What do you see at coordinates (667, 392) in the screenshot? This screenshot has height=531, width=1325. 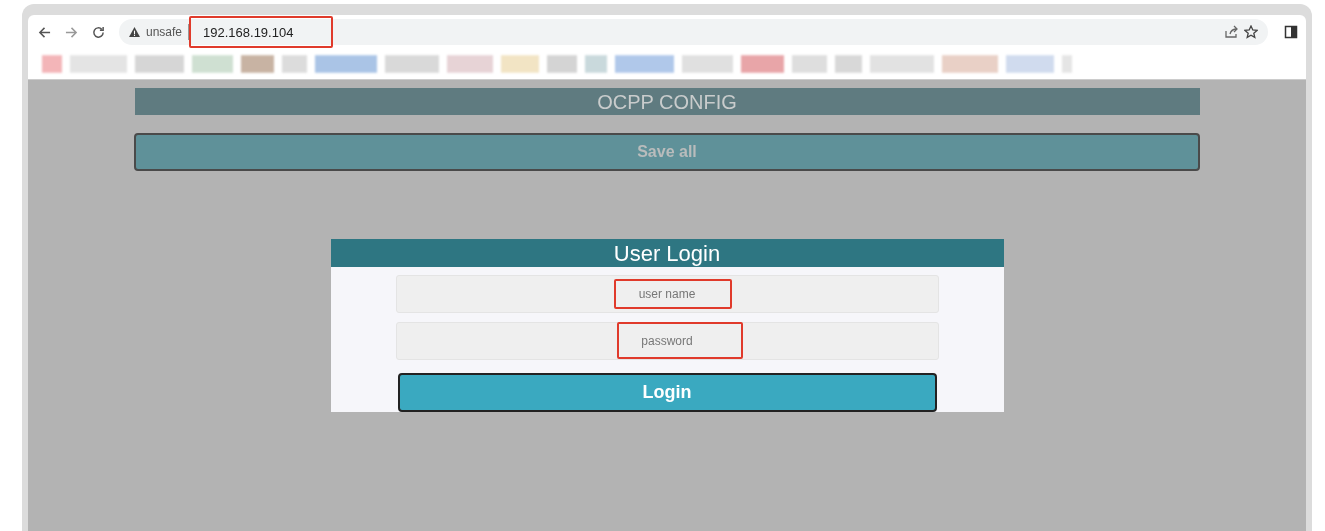 I see `login-button: Login` at bounding box center [667, 392].